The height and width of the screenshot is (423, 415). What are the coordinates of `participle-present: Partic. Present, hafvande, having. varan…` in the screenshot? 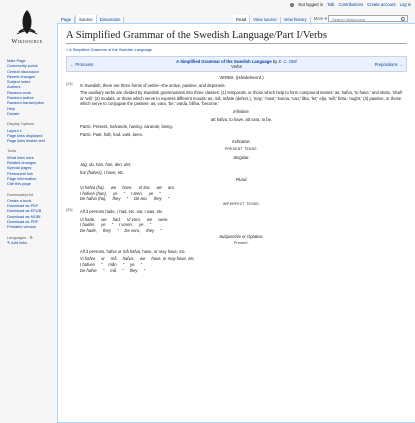 It's located at (126, 127).